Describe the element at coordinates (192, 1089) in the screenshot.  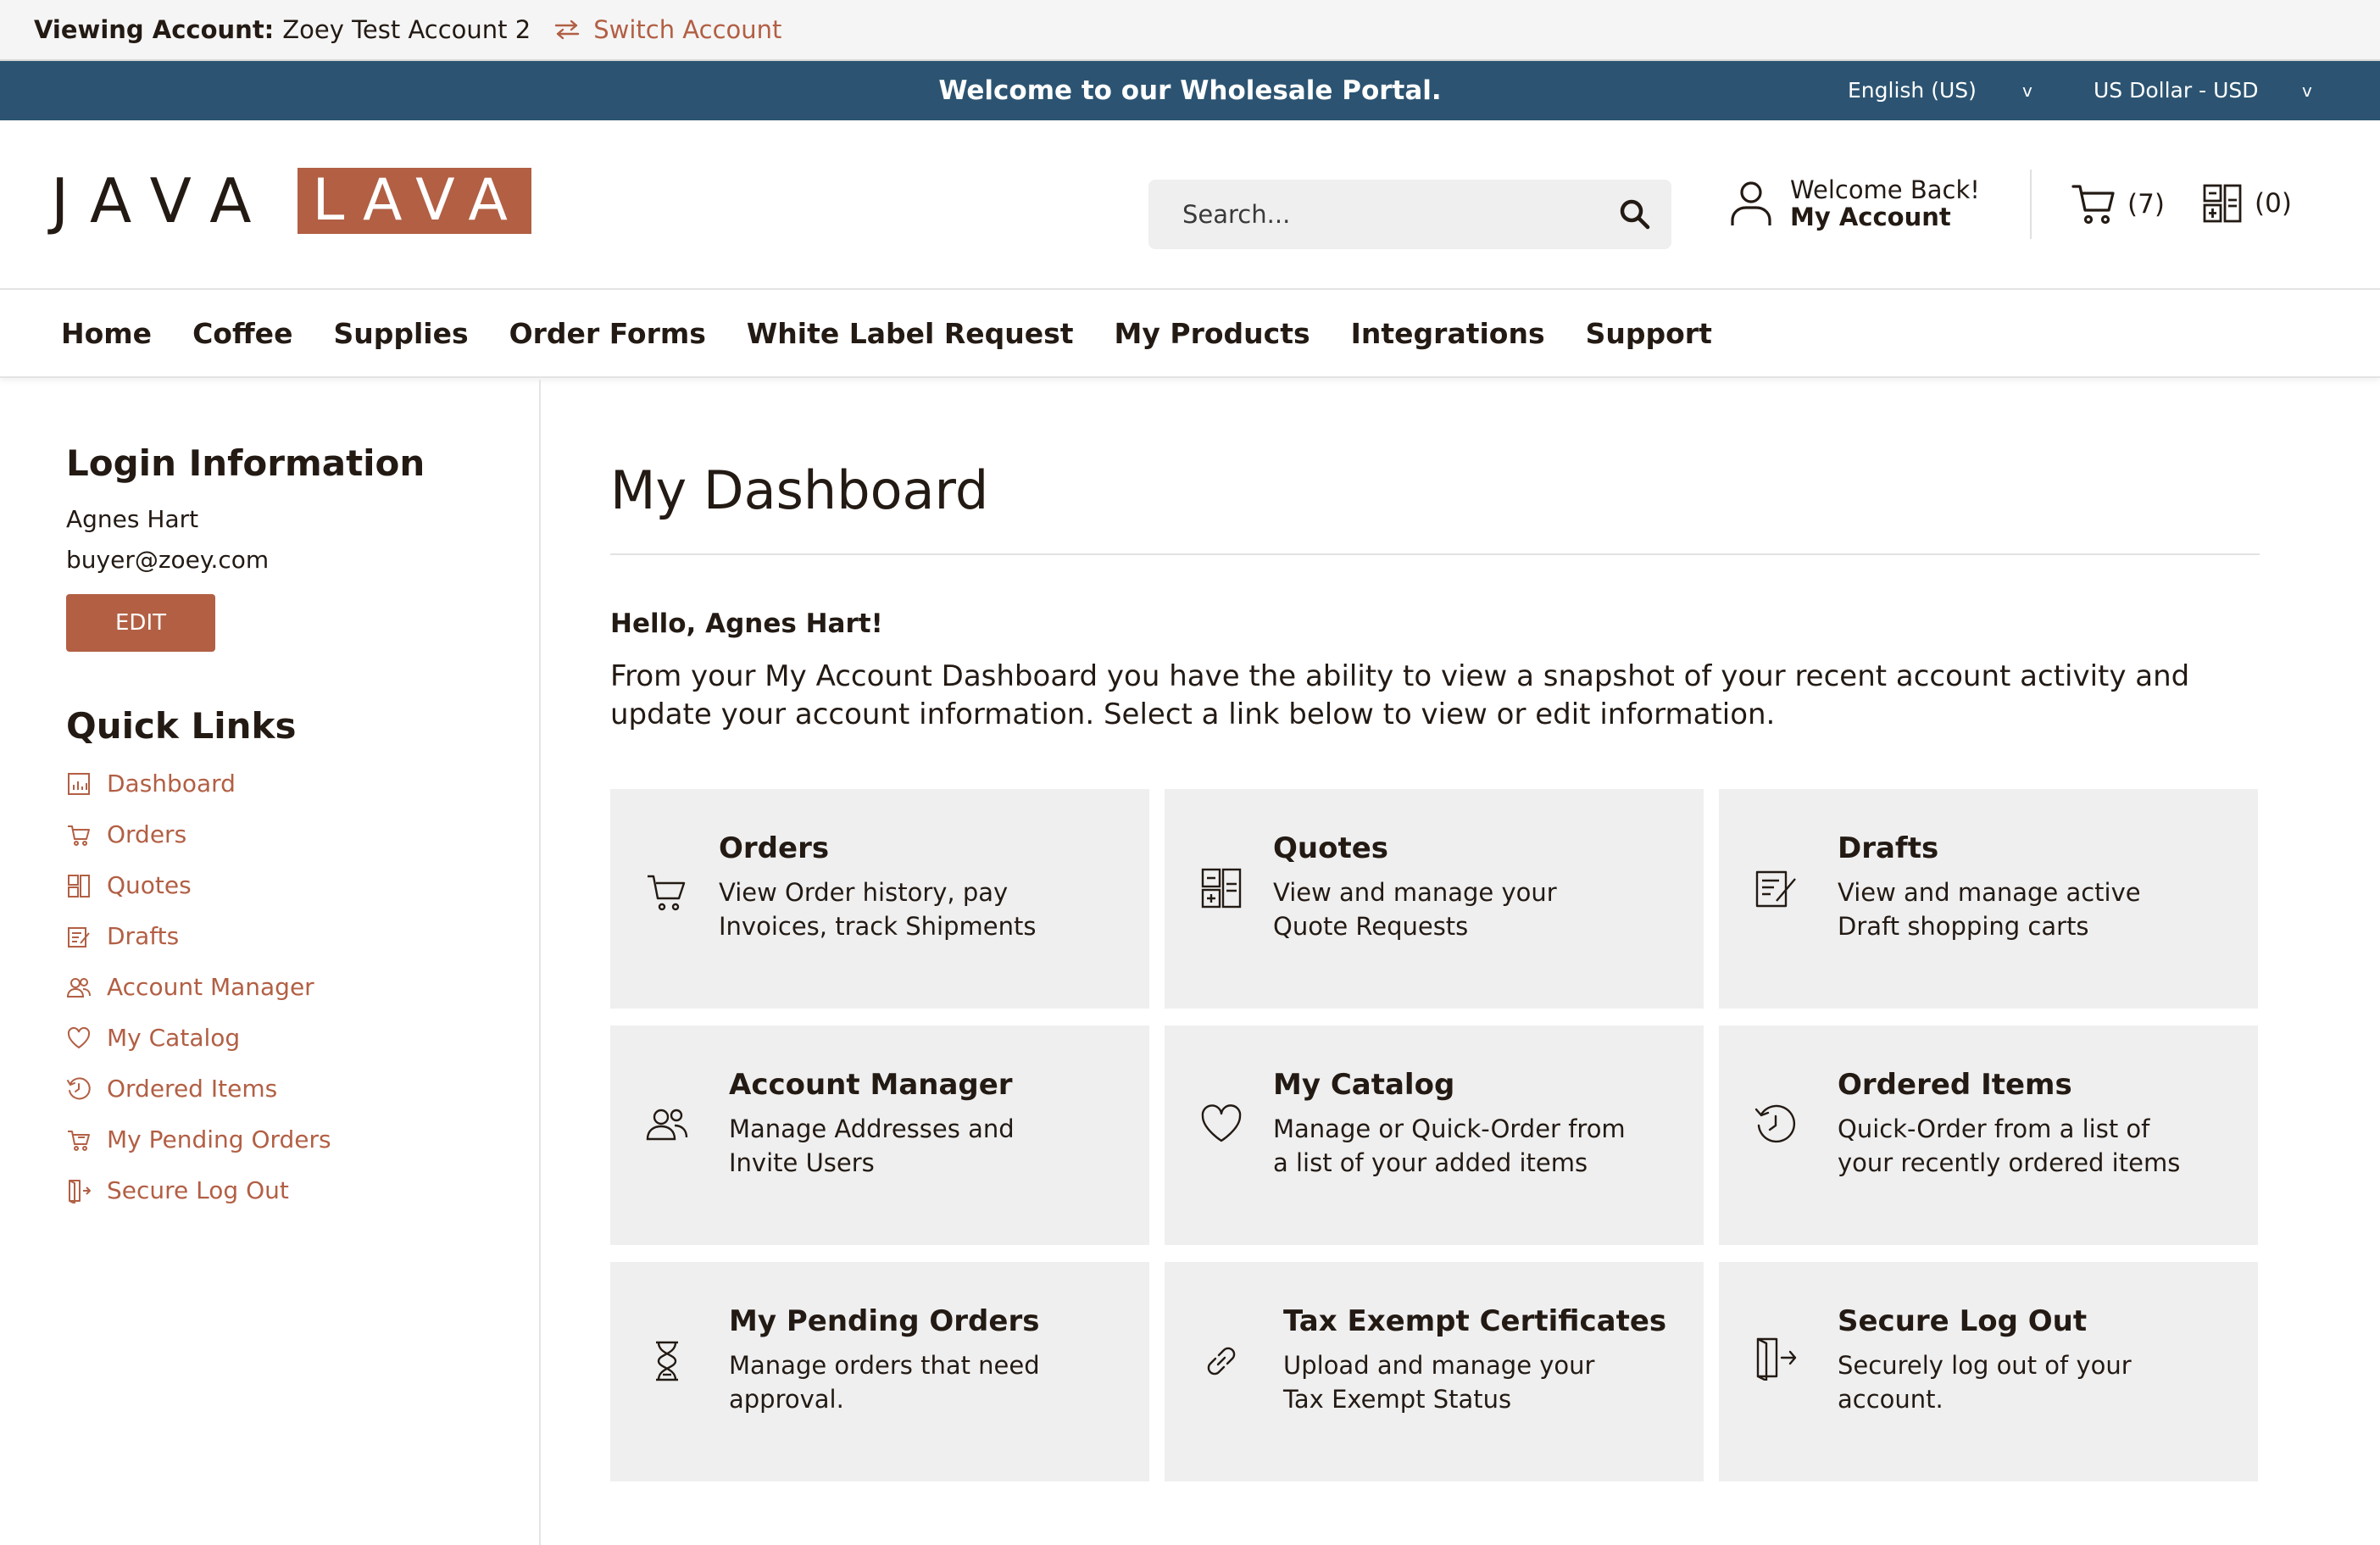
I see `quick-link-label: Ordered Items` at that location.